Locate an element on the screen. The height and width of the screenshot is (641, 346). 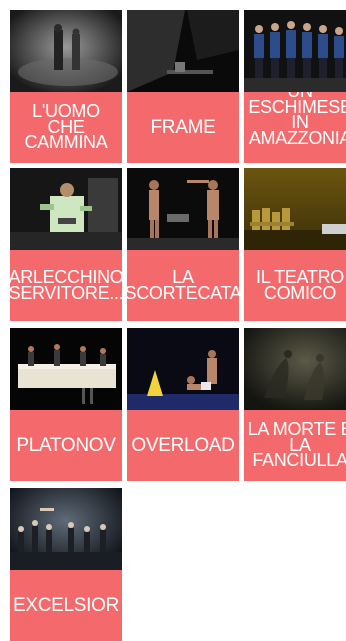
show-card-platonov: PLATONOV is located at coordinates (66, 404).